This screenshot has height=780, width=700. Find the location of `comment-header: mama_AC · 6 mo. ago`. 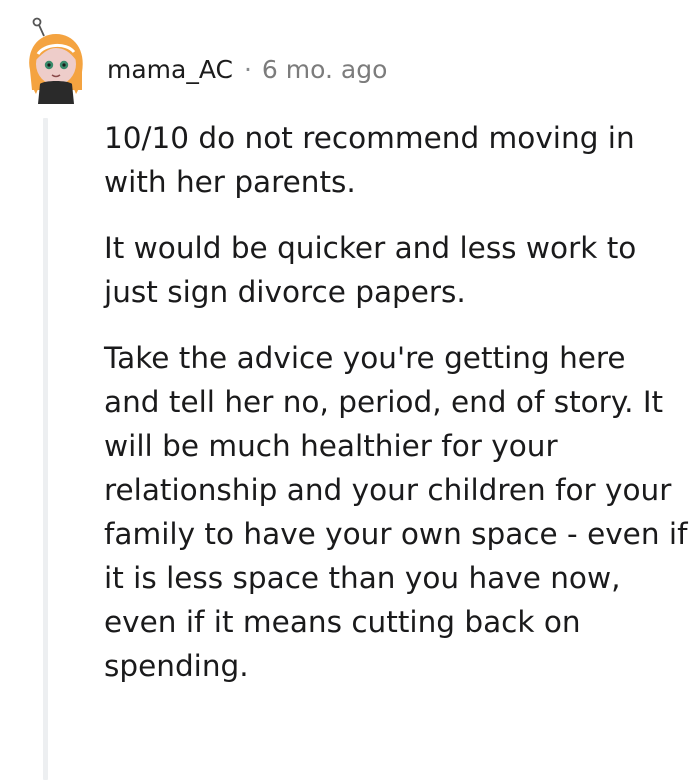

comment-header: mama_AC · 6 mo. ago is located at coordinates (247, 70).